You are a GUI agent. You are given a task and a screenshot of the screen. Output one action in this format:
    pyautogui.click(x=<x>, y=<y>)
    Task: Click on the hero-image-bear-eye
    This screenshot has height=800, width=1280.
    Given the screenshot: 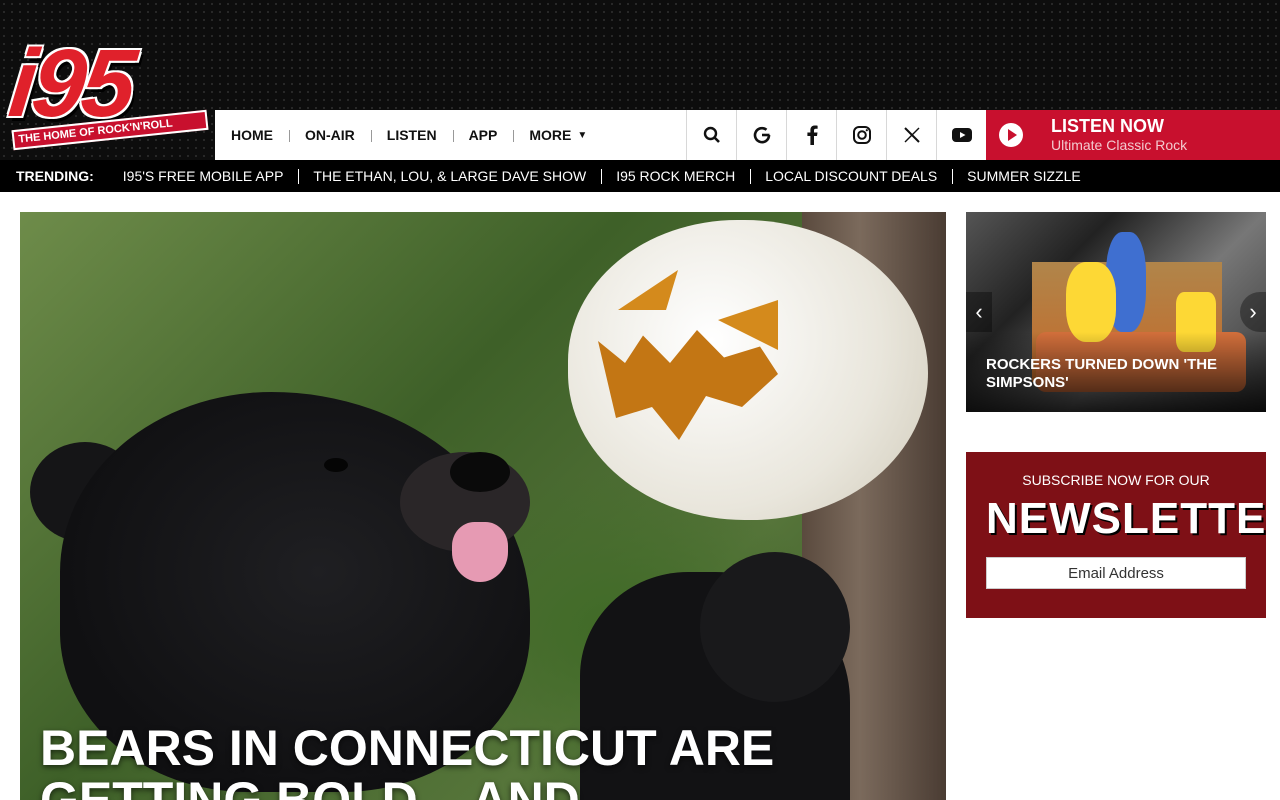 What is the action you would take?
    pyautogui.click(x=336, y=465)
    